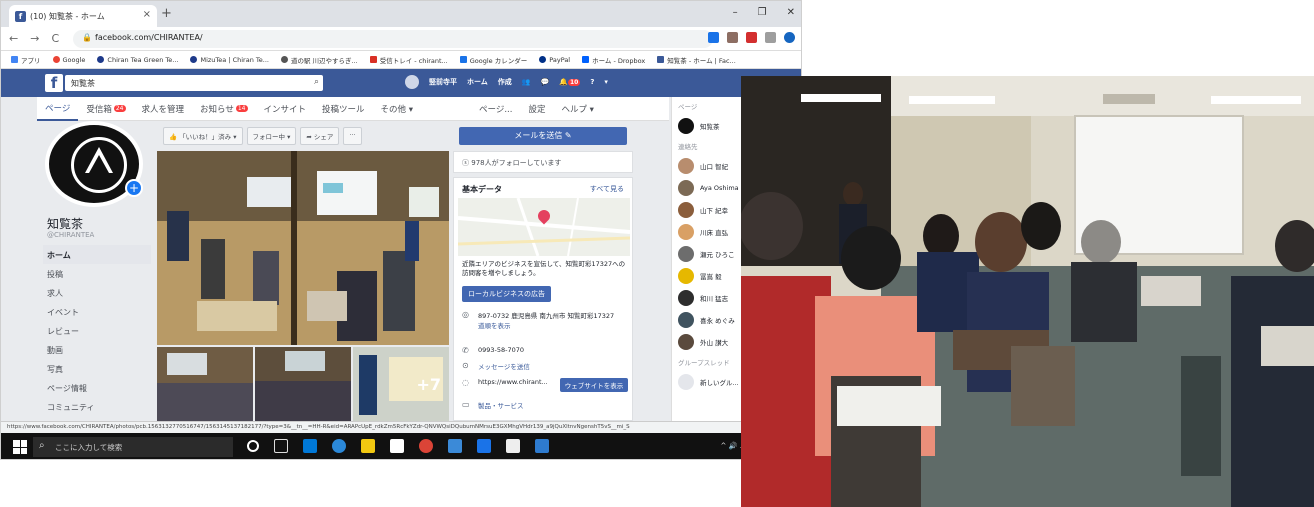 The image size is (1314, 507). What do you see at coordinates (97, 368) in the screenshot?
I see `left-menu-item: 写真` at bounding box center [97, 368].